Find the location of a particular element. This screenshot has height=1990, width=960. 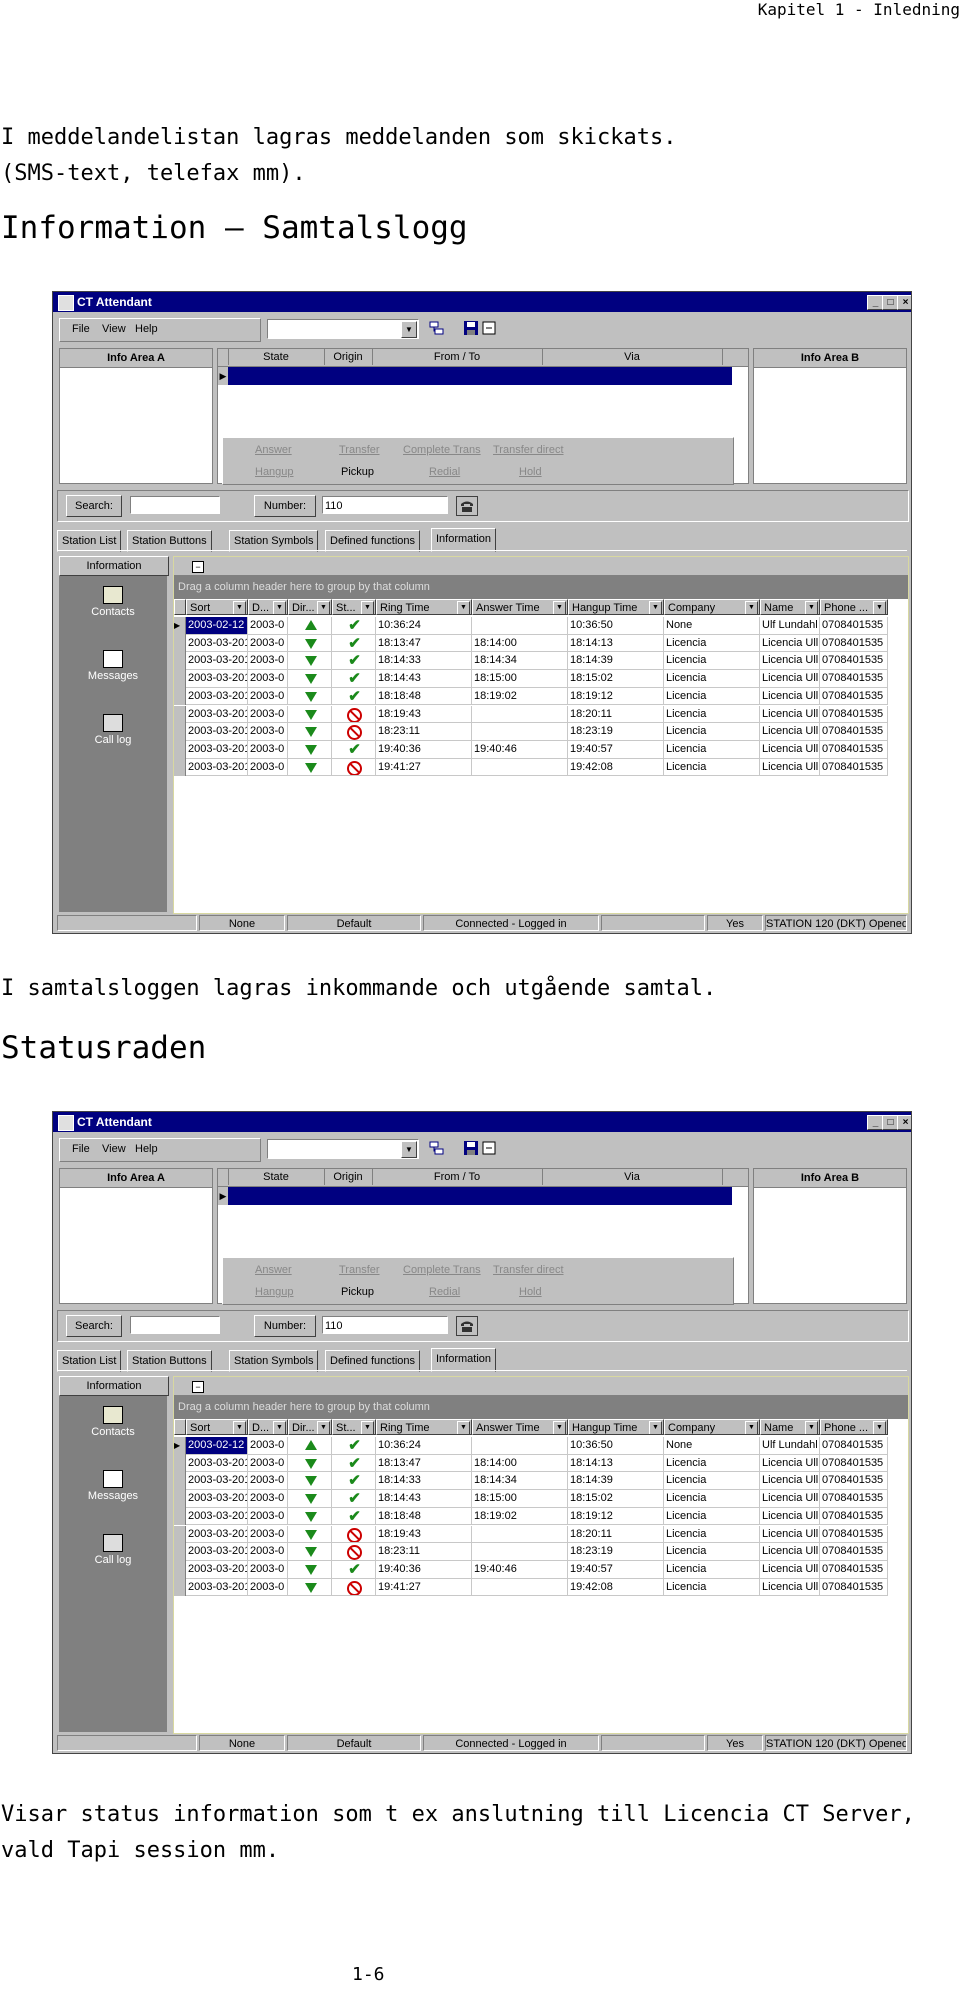

network-icon is located at coordinates (437, 1148).